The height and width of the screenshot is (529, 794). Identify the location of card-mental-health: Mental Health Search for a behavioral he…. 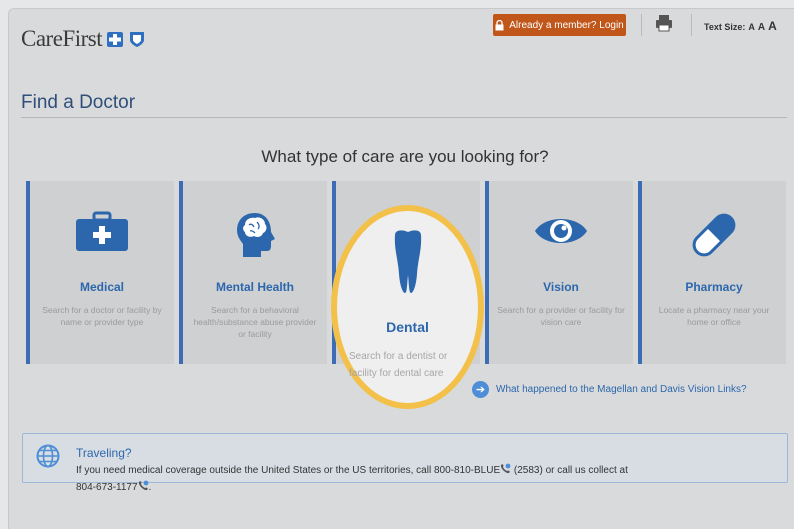
(253, 272).